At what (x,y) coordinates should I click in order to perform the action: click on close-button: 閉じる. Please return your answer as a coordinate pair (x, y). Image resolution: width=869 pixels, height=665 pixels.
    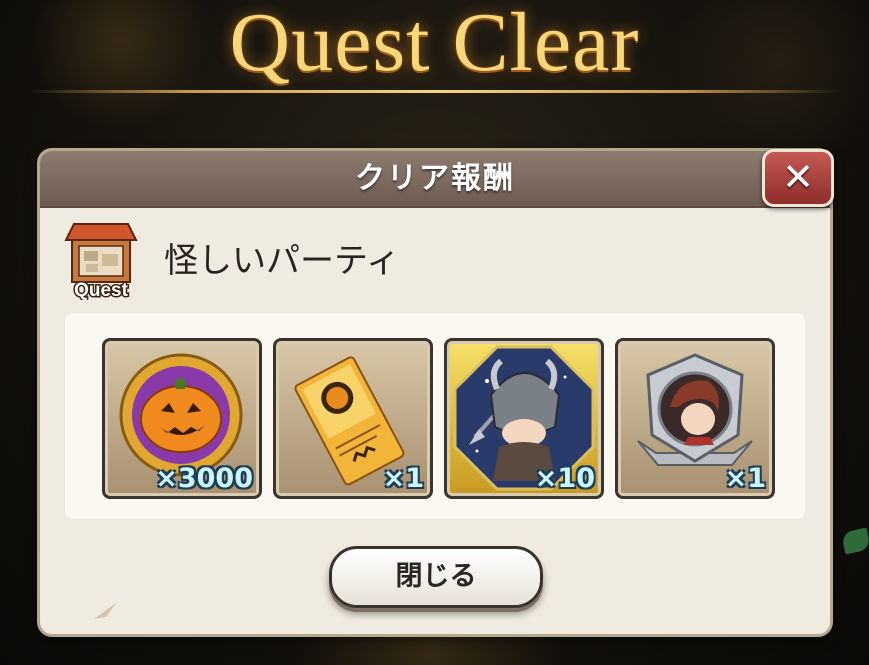
    Looking at the image, I should click on (436, 577).